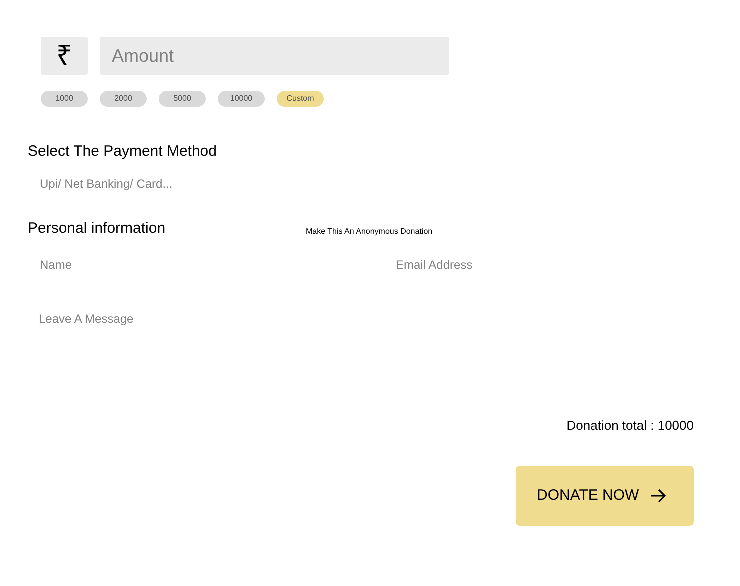 This screenshot has height=586, width=740. I want to click on anonymous-donation-label: Make This An Anonymous Donation, so click(369, 232).